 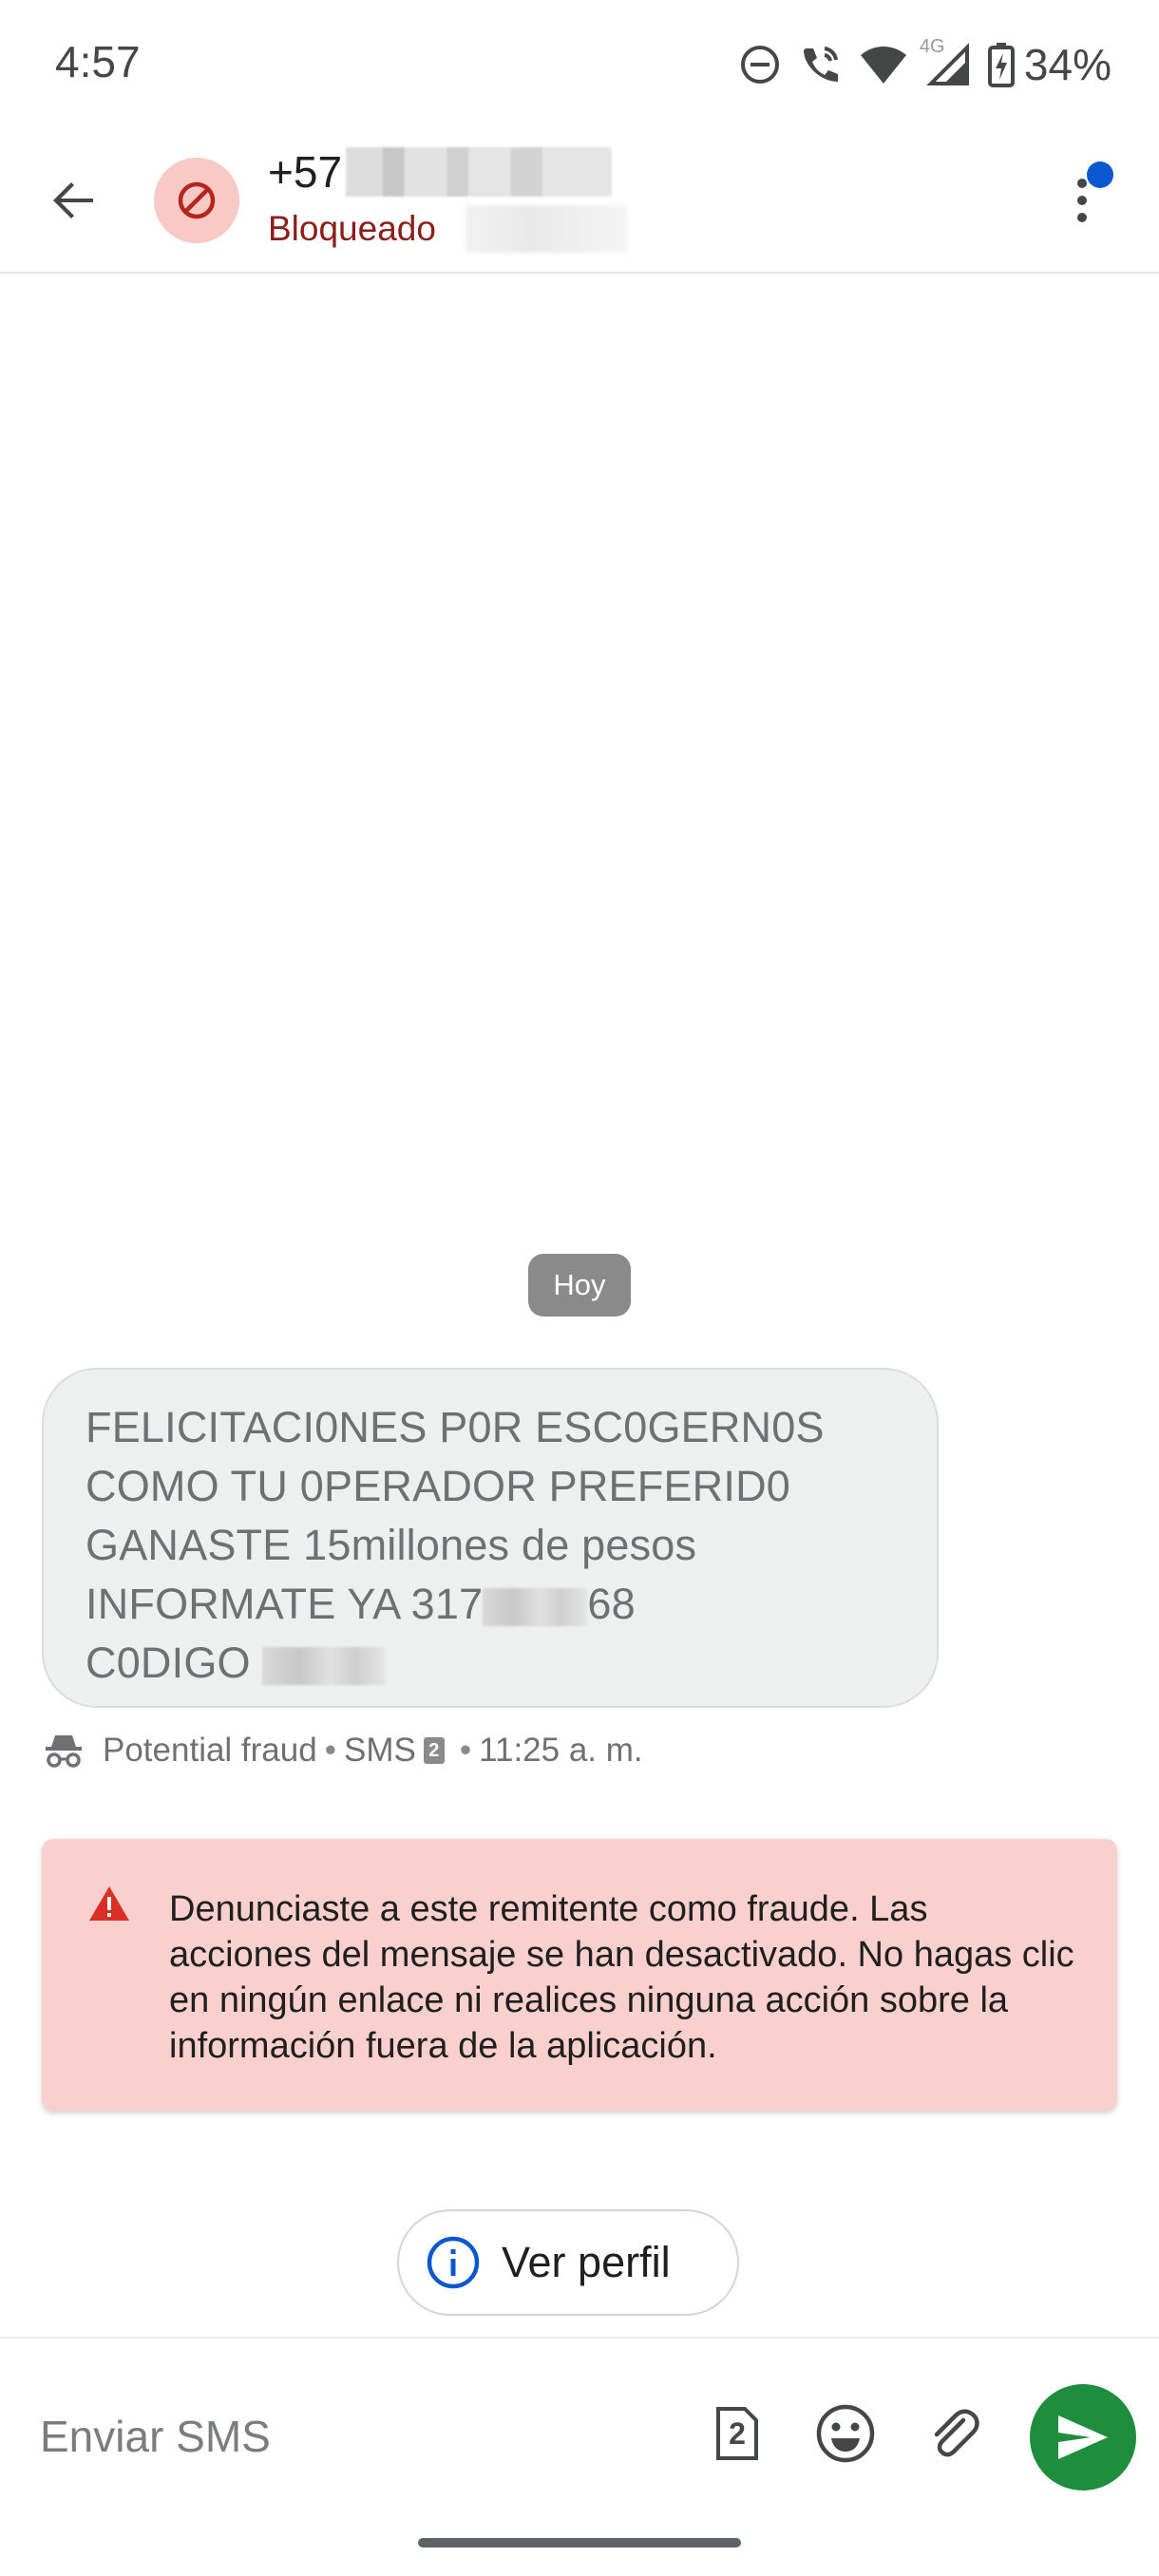 I want to click on message-line: GANASTE 15millones de pesos, so click(x=391, y=1545).